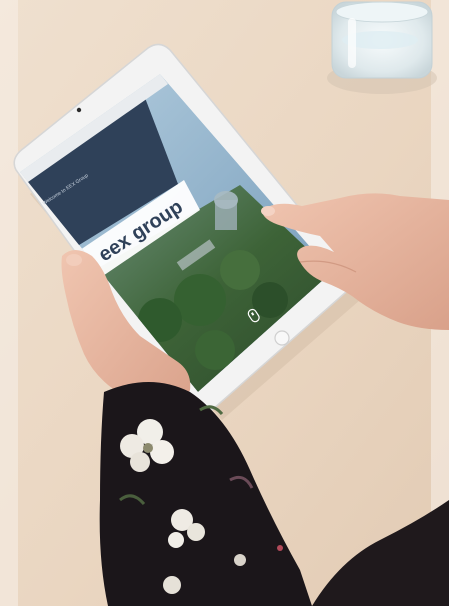 The width and height of the screenshot is (449, 606). I want to click on water-glass, so click(382, 47).